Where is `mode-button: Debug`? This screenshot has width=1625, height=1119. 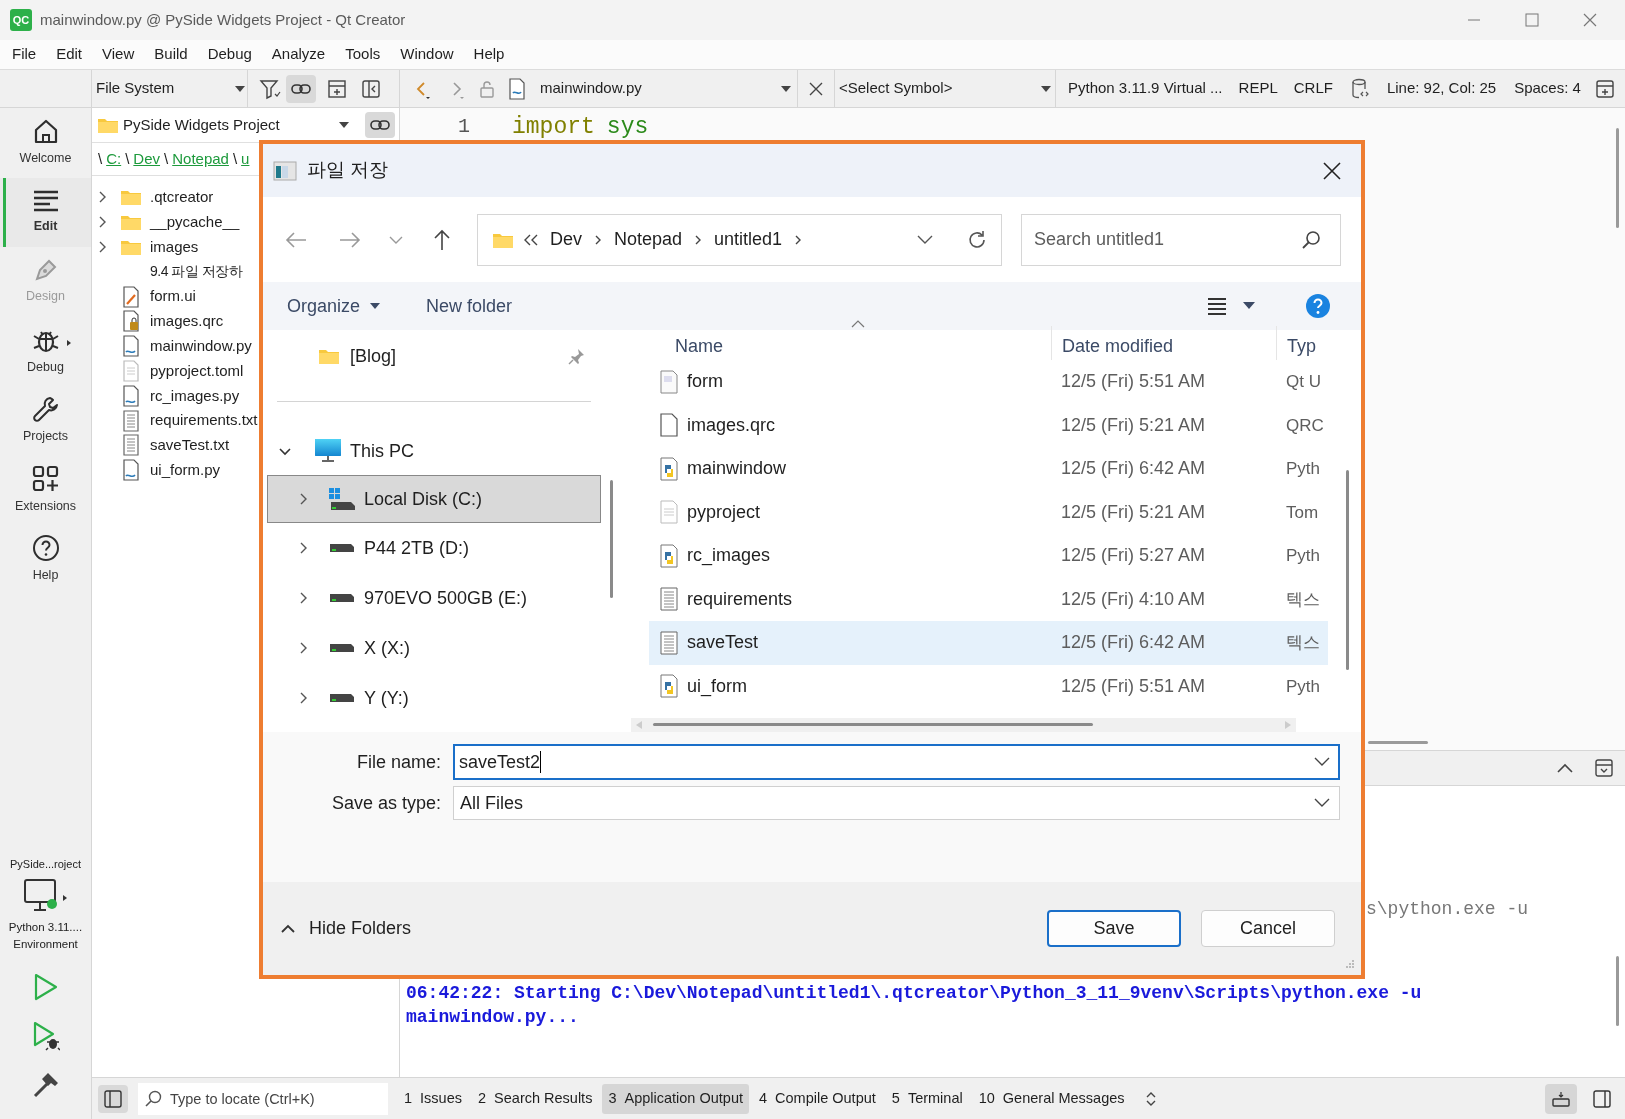
mode-button: Debug is located at coordinates (45, 351).